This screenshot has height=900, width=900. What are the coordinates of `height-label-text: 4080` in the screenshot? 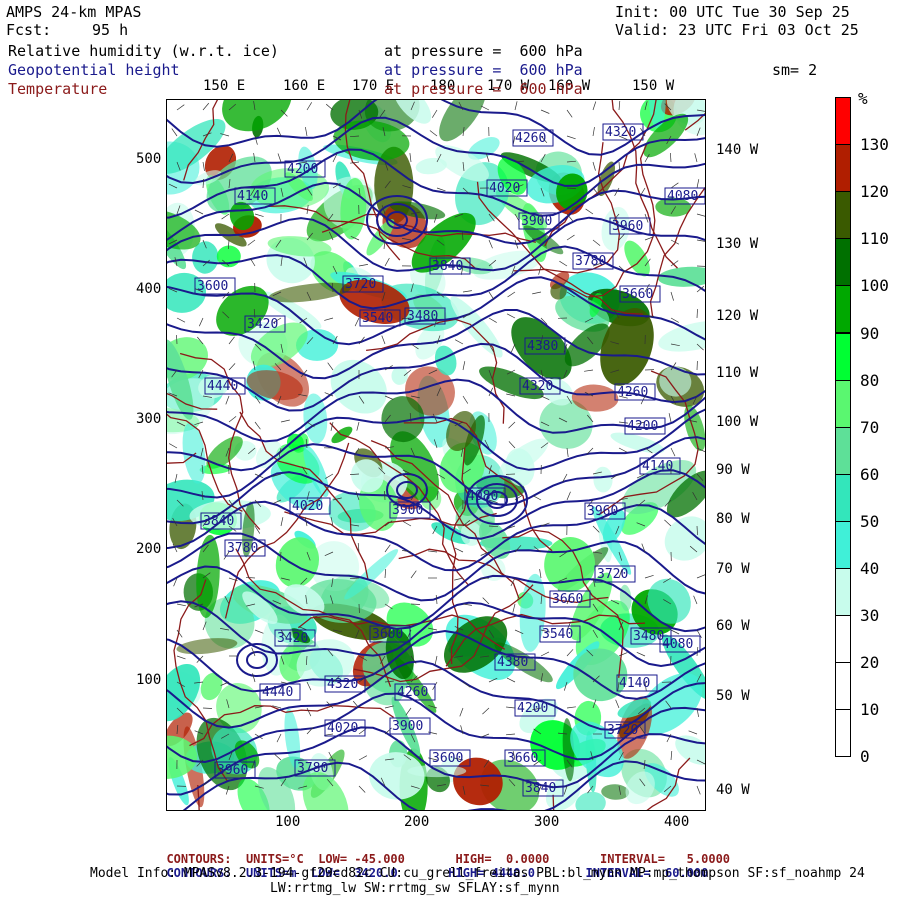 It's located at (482, 496).